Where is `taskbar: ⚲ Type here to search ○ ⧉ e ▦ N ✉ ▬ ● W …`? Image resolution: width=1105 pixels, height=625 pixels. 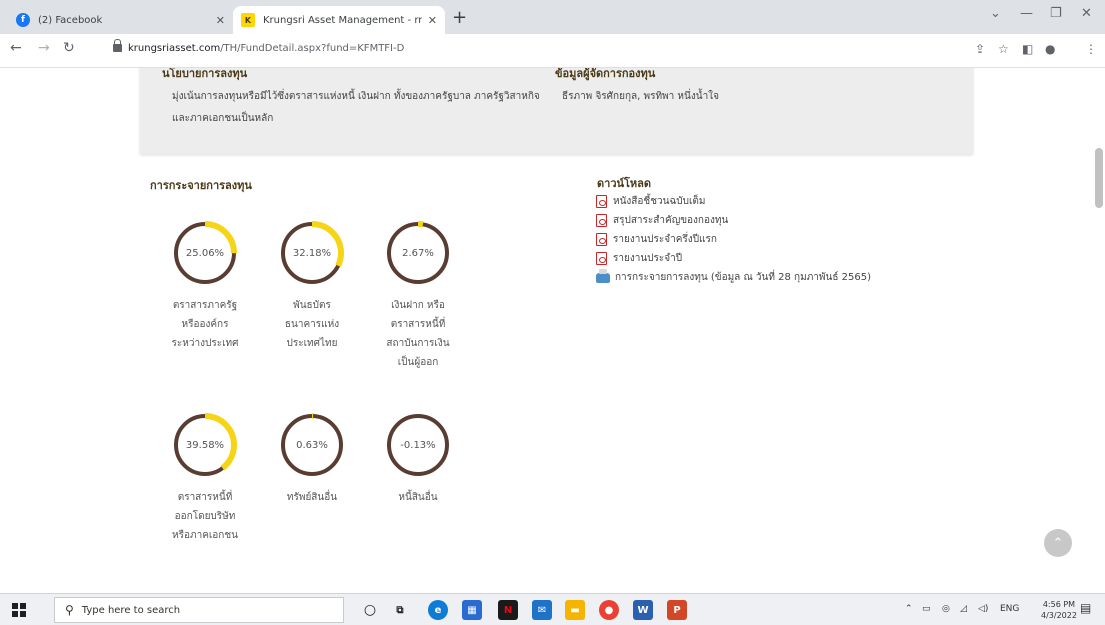 taskbar: ⚲ Type here to search ○ ⧉ e ▦ N ✉ ▬ ● W … is located at coordinates (552, 609).